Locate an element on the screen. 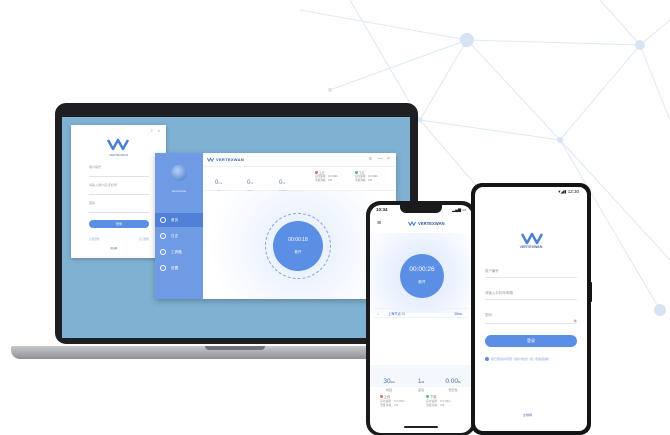 This screenshot has height=435, width=670. sidebar-item-label: 日志 is located at coordinates (175, 236).